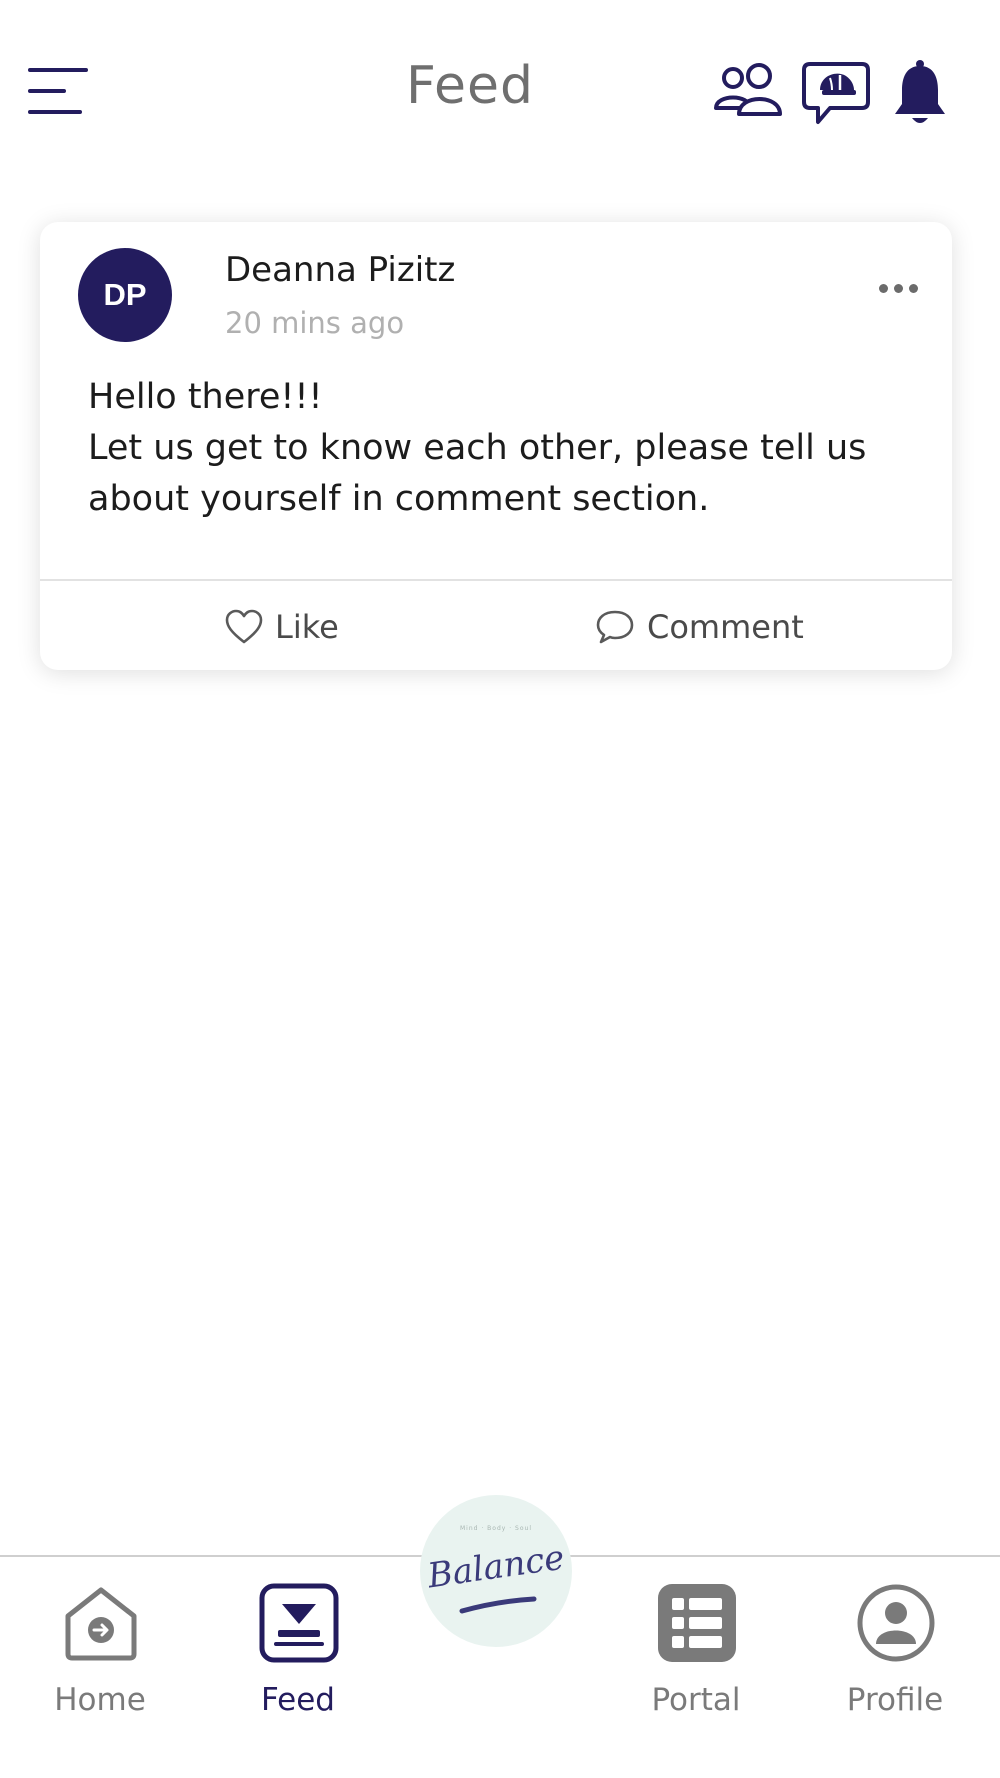  I want to click on card-divider, so click(496, 580).